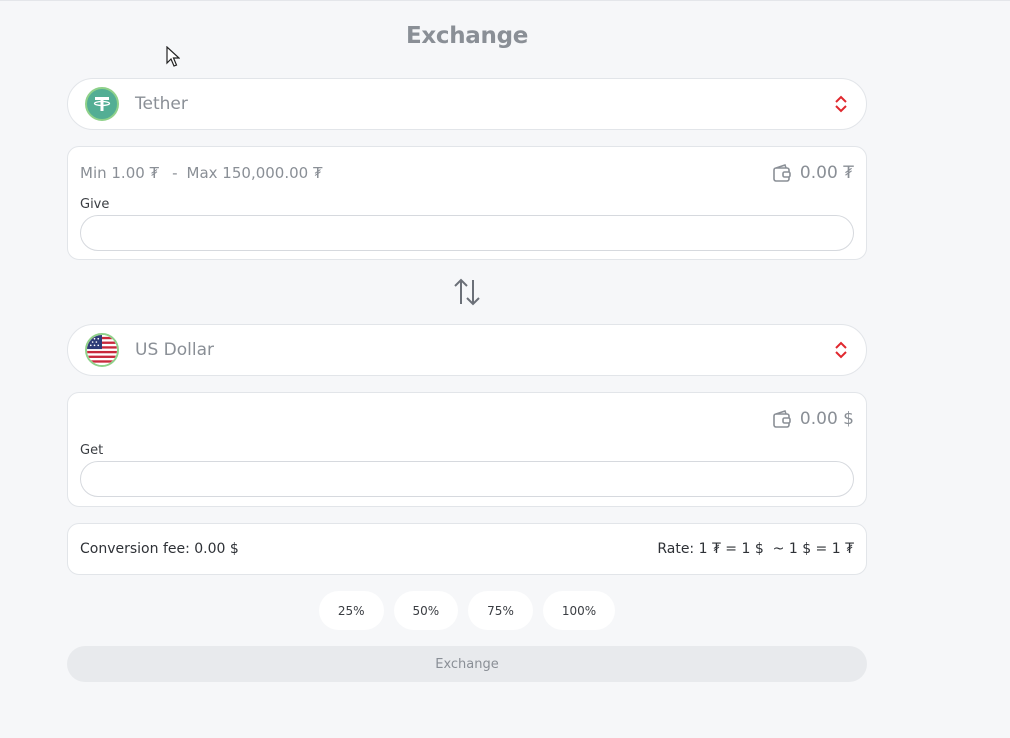 The image size is (1010, 738). What do you see at coordinates (159, 549) in the screenshot?
I see `conversion-fee: Conversion fee: 0.00 $` at bounding box center [159, 549].